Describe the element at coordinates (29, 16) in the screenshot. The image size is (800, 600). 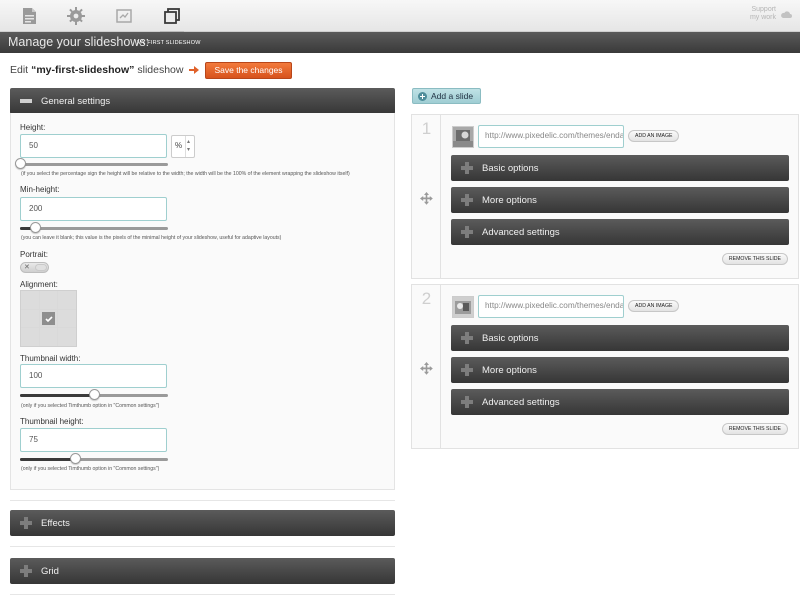
I see `document-icon` at that location.